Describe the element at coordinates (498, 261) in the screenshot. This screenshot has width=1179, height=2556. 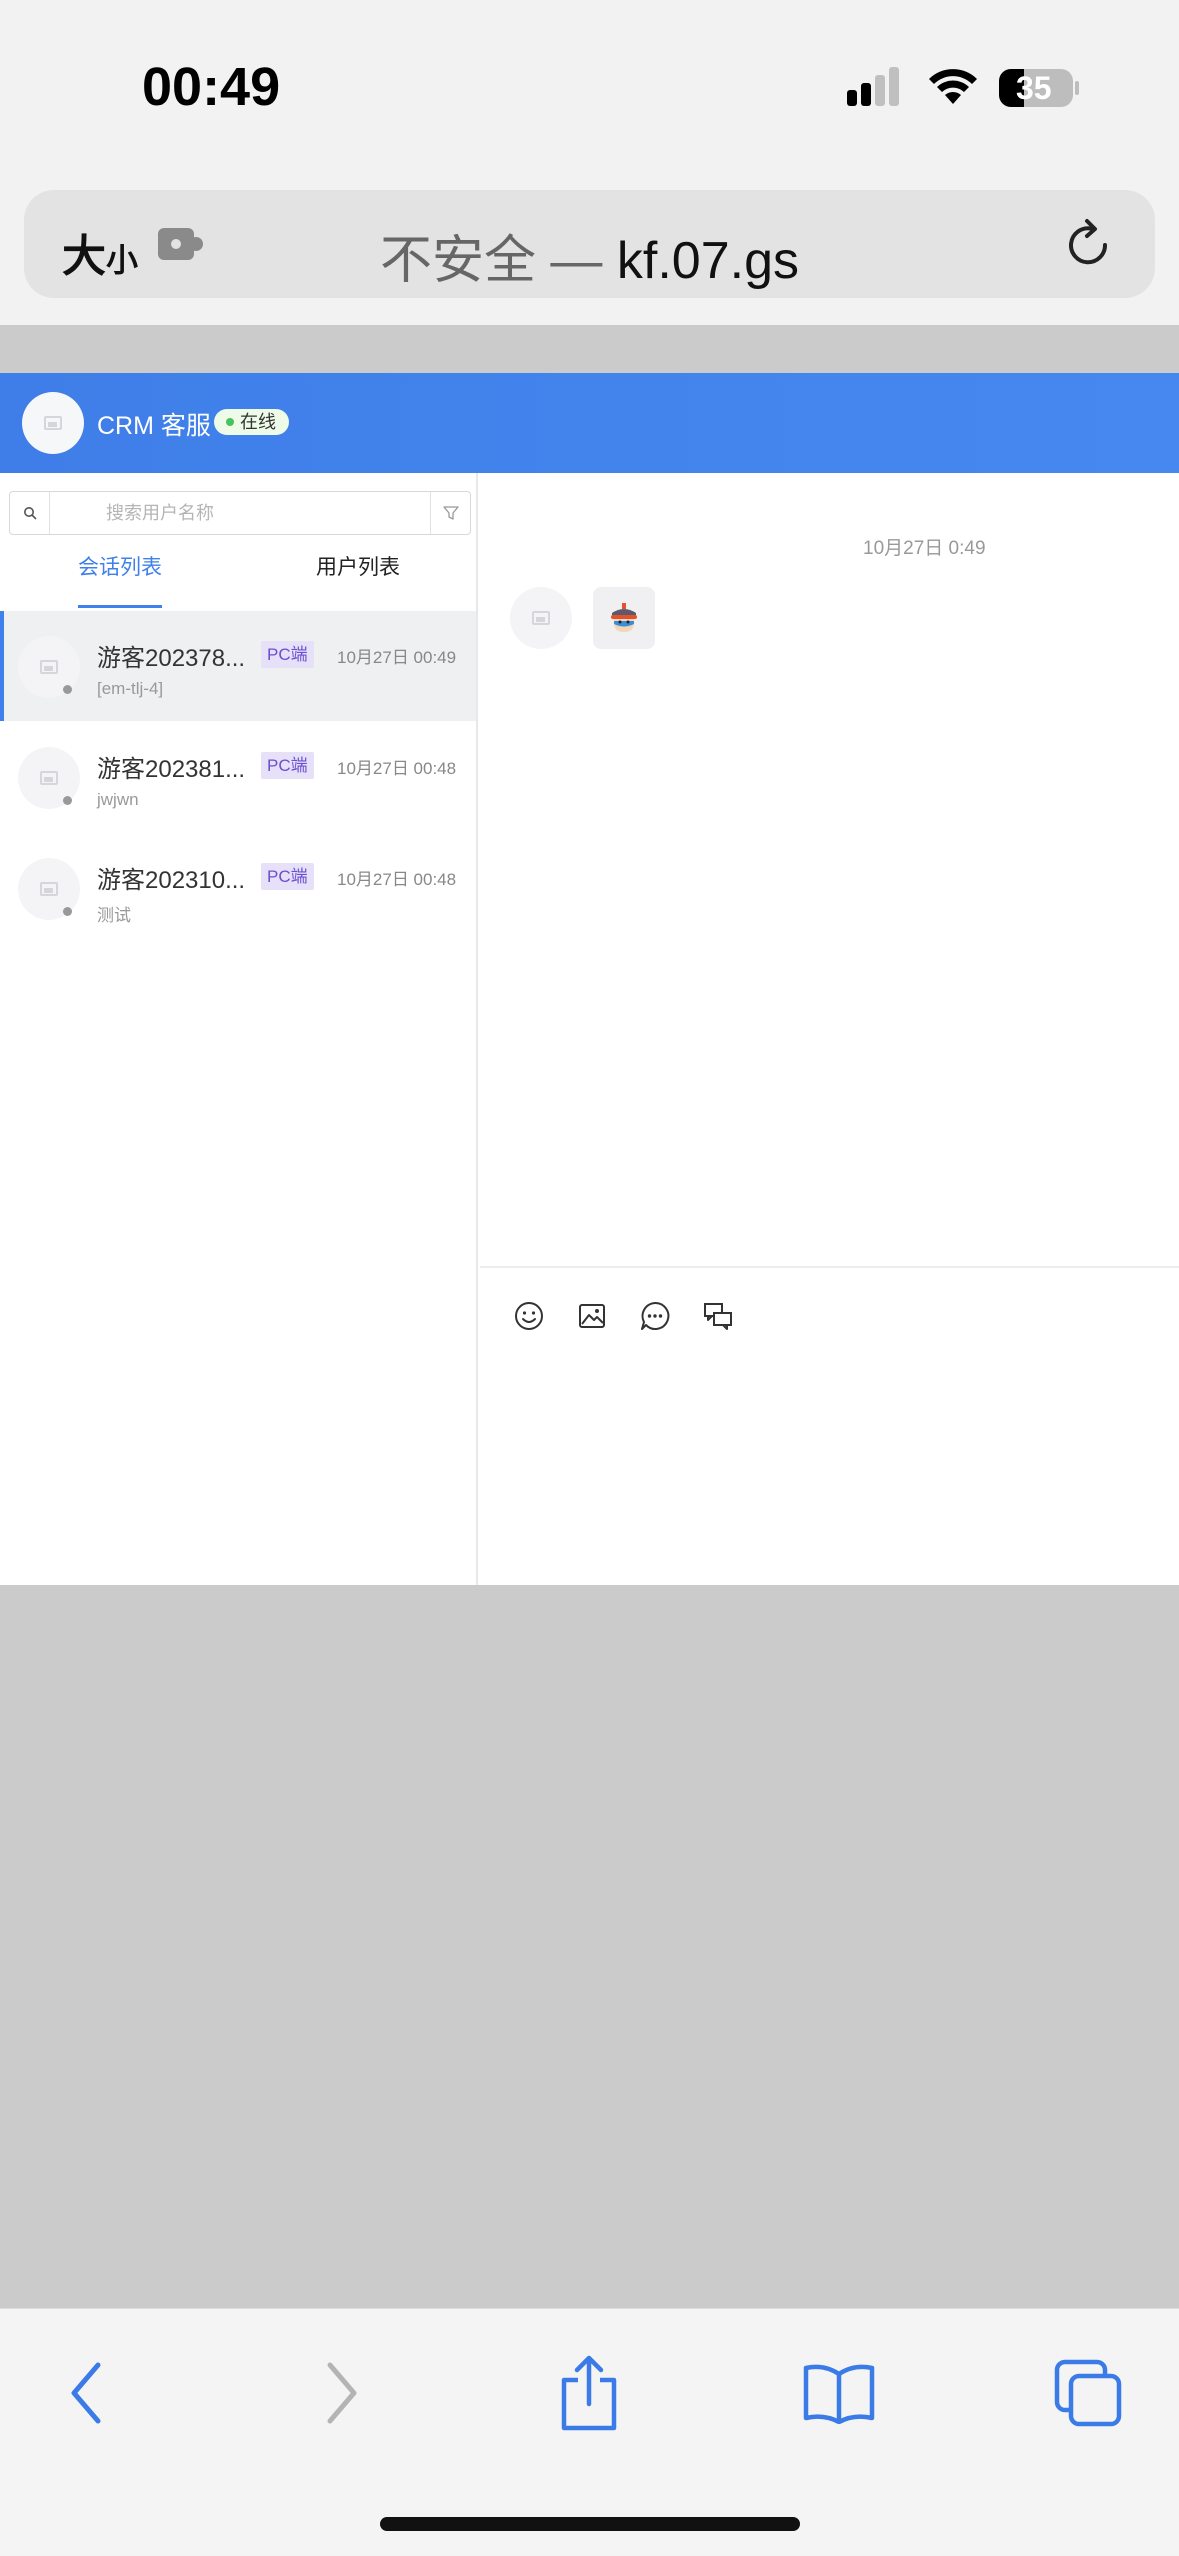
I see `url-prefix: 不安全 —` at that location.